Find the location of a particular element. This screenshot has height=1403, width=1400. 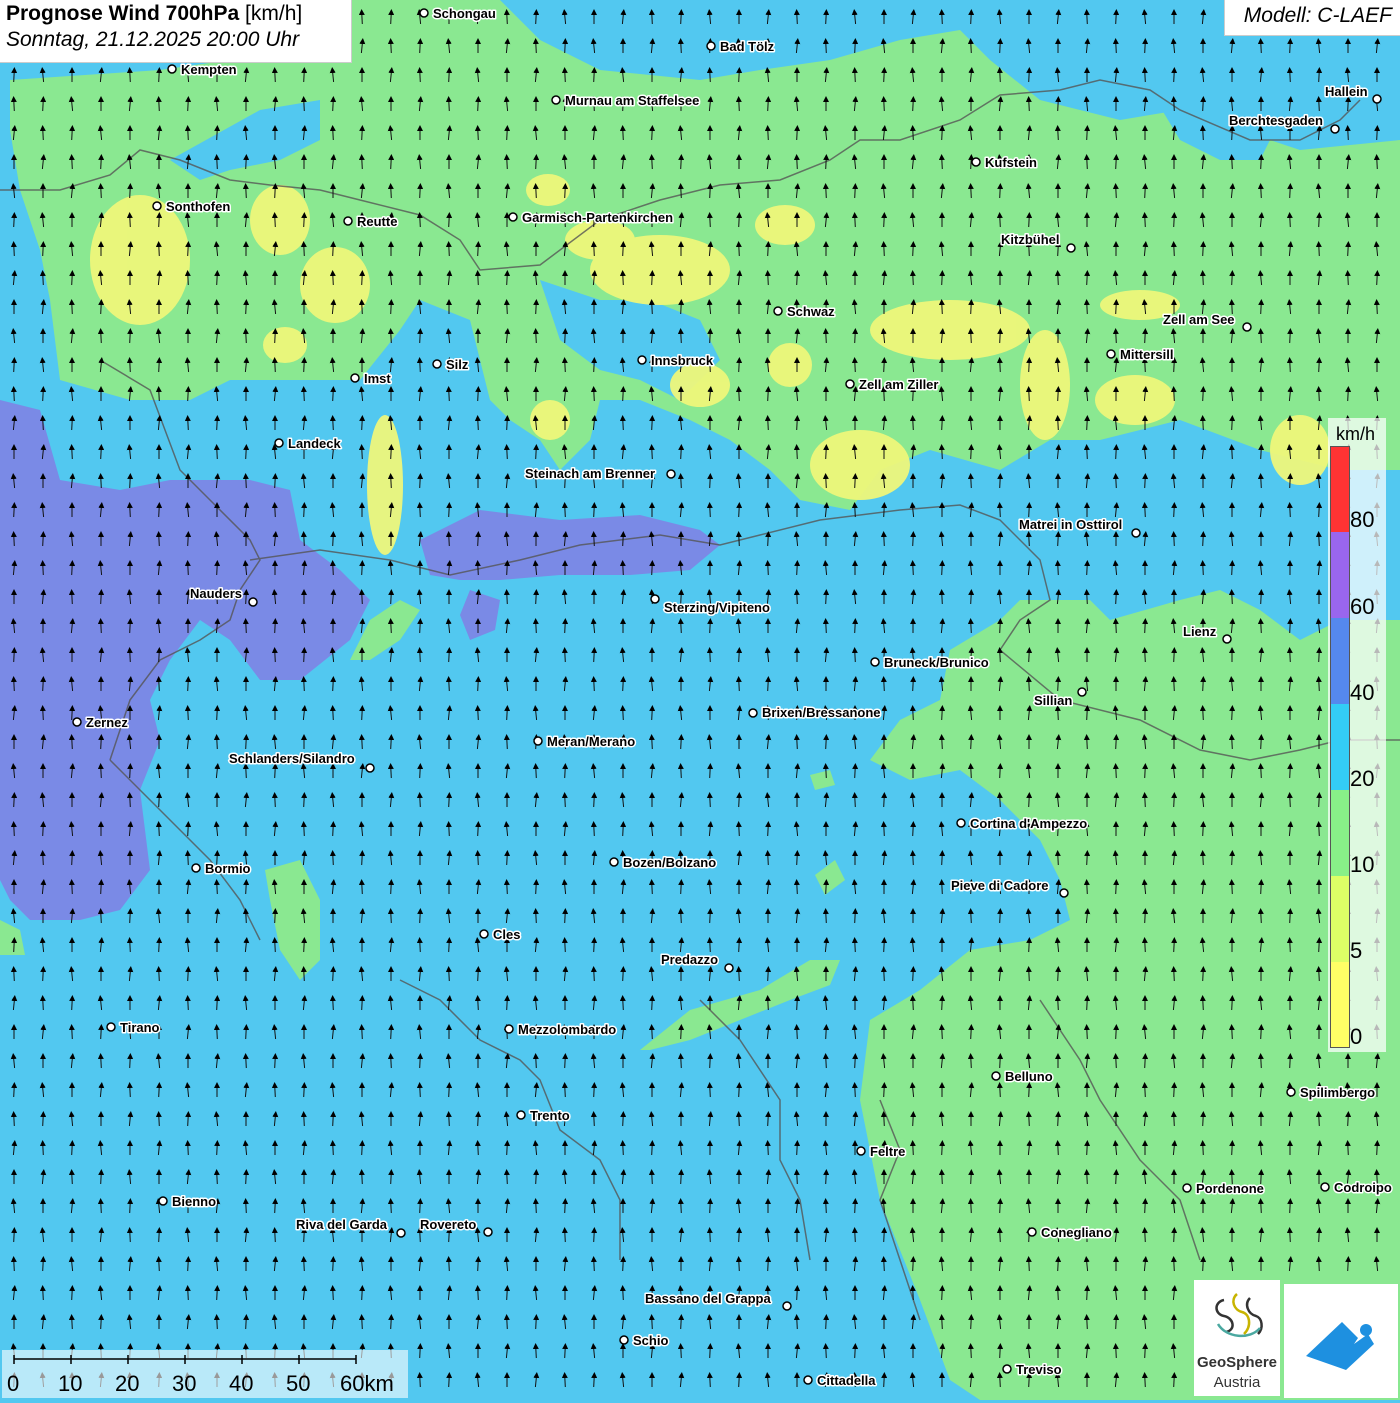

scale-label: 40 is located at coordinates (241, 1383).